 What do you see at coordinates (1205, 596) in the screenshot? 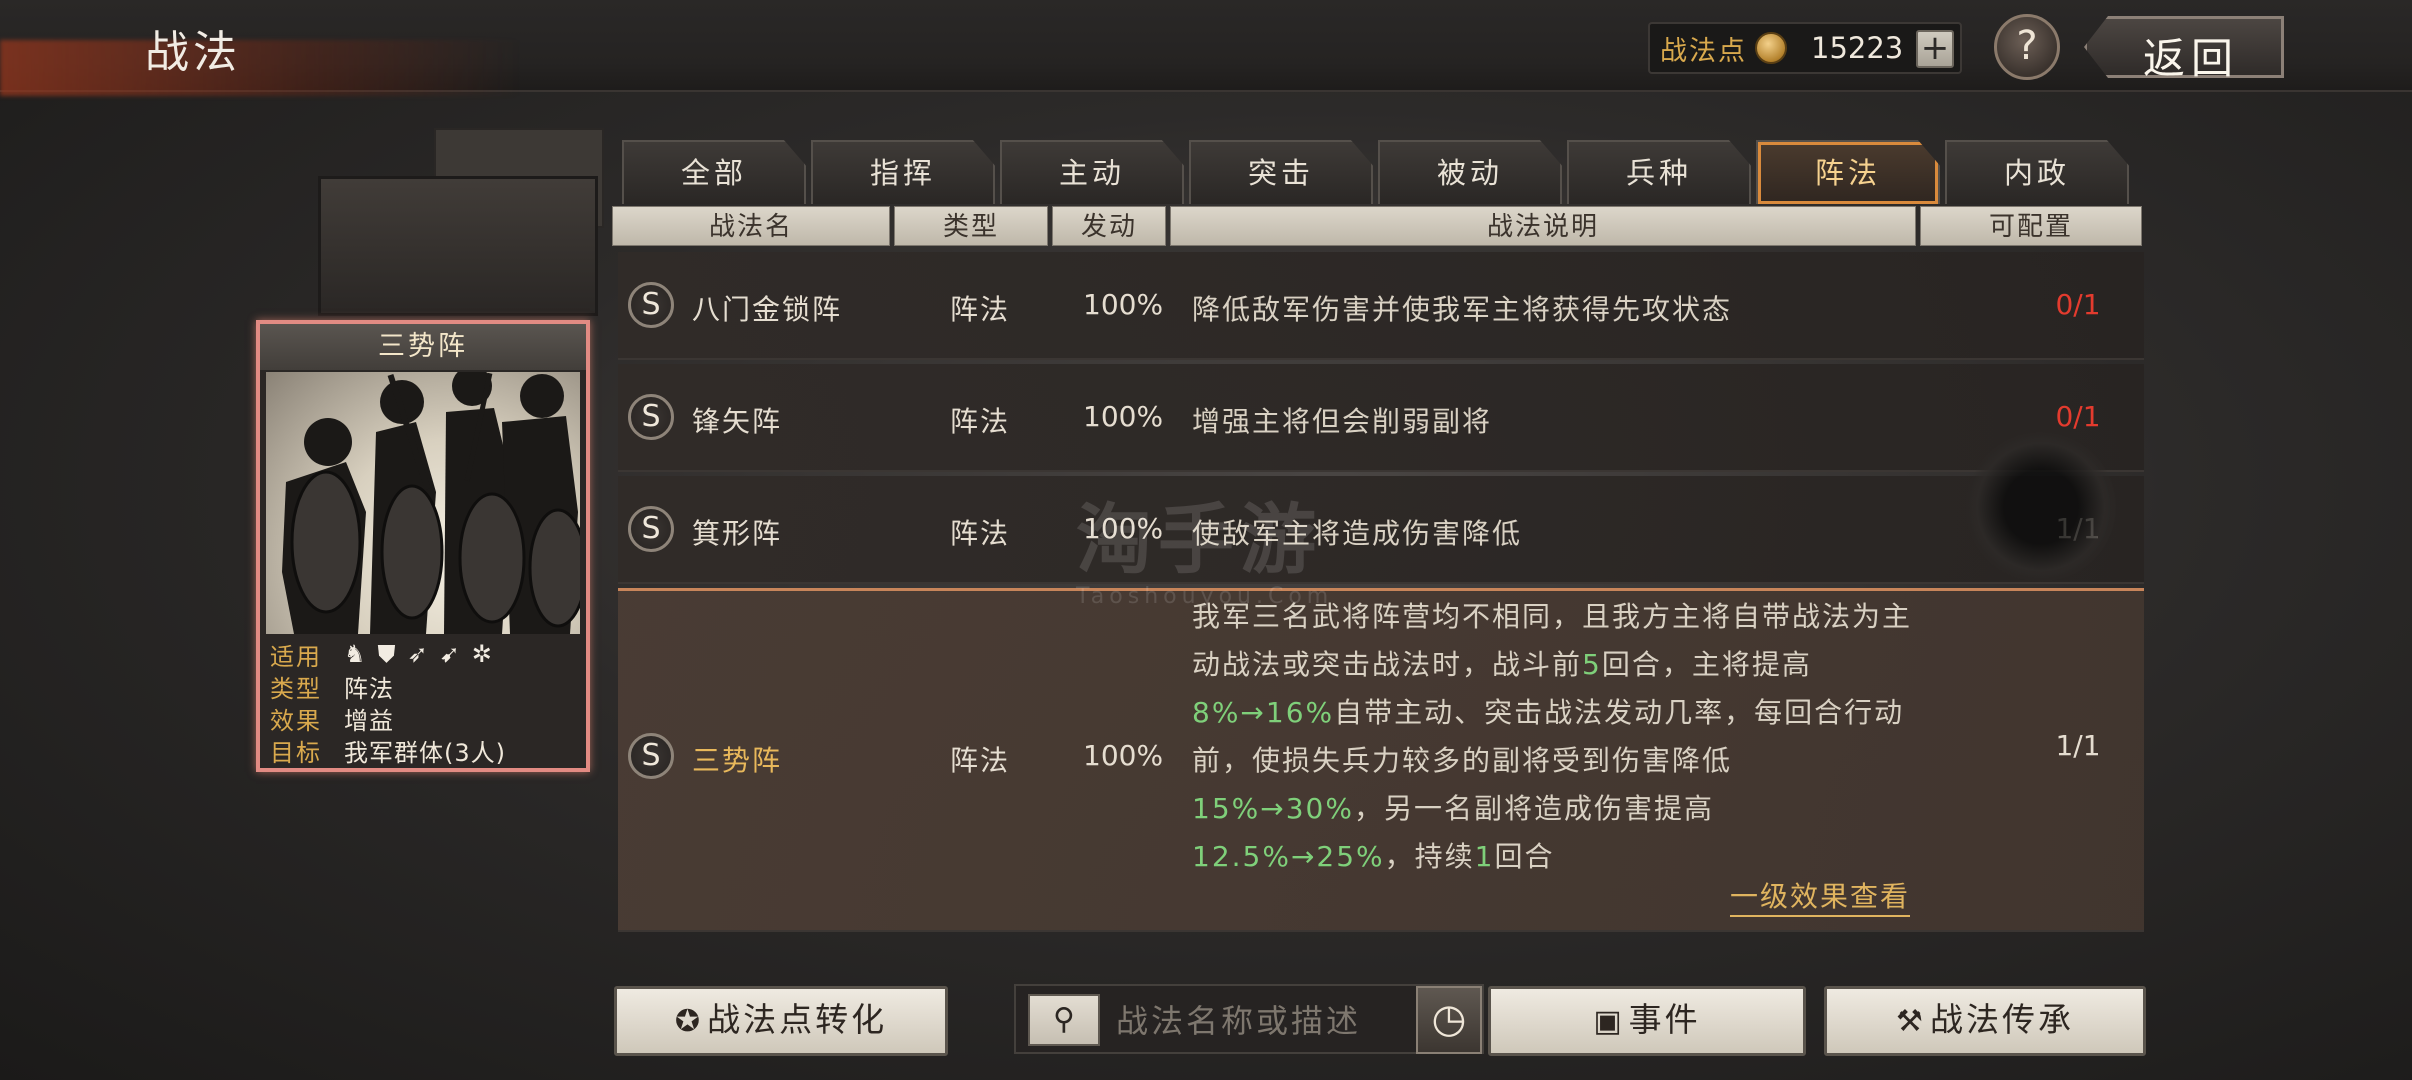
I see `watermark-sub: Taoshouyou.Com` at bounding box center [1205, 596].